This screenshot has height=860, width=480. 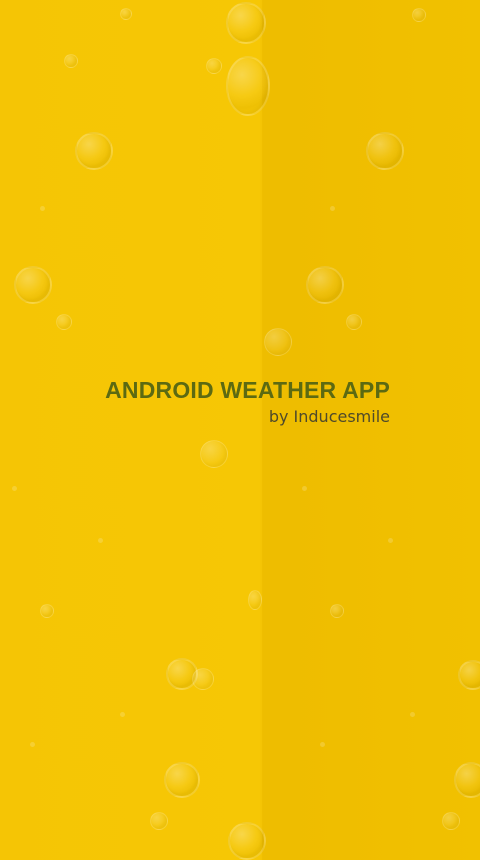 I want to click on app-byline: by Inducesmile, so click(x=329, y=416).